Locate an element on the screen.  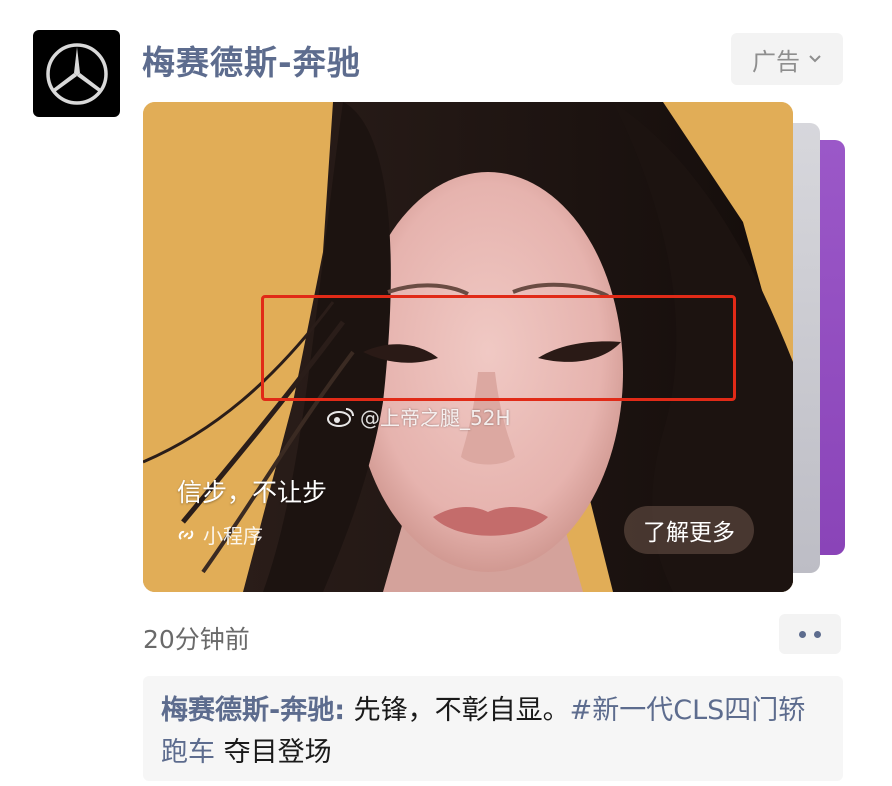
watermark: @上帝之腿_52H is located at coordinates (418, 416).